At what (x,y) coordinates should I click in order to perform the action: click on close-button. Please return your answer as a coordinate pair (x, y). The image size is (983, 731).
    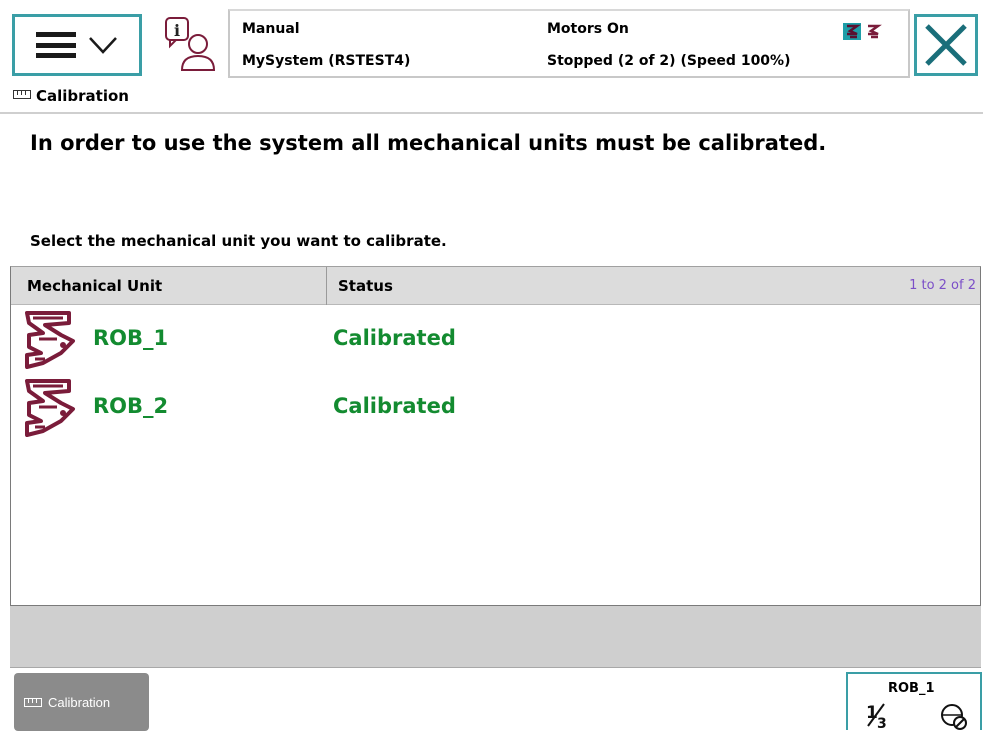
    Looking at the image, I should click on (946, 45).